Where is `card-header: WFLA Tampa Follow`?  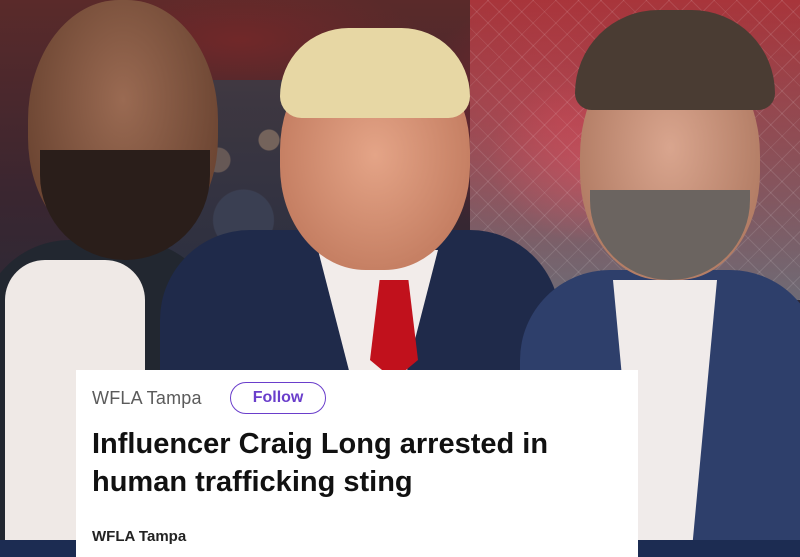
card-header: WFLA Tampa Follow is located at coordinates (209, 398).